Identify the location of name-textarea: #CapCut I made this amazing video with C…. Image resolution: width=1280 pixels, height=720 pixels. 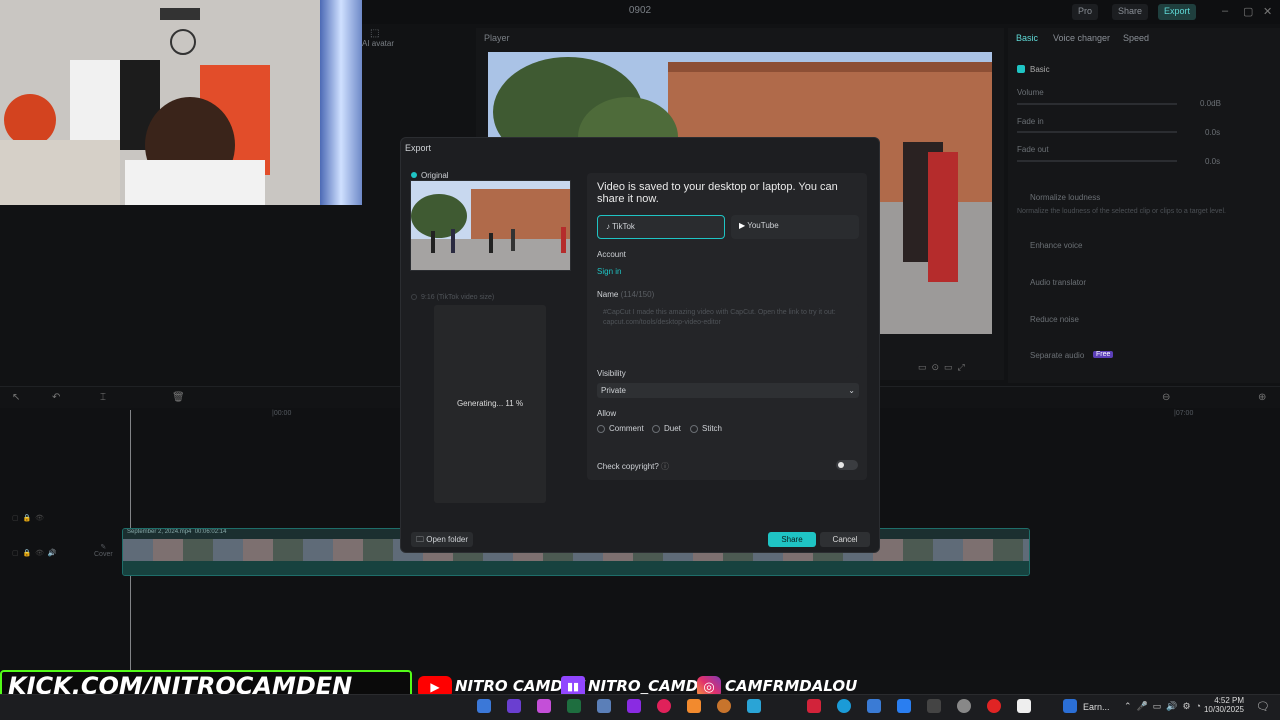
(728, 331).